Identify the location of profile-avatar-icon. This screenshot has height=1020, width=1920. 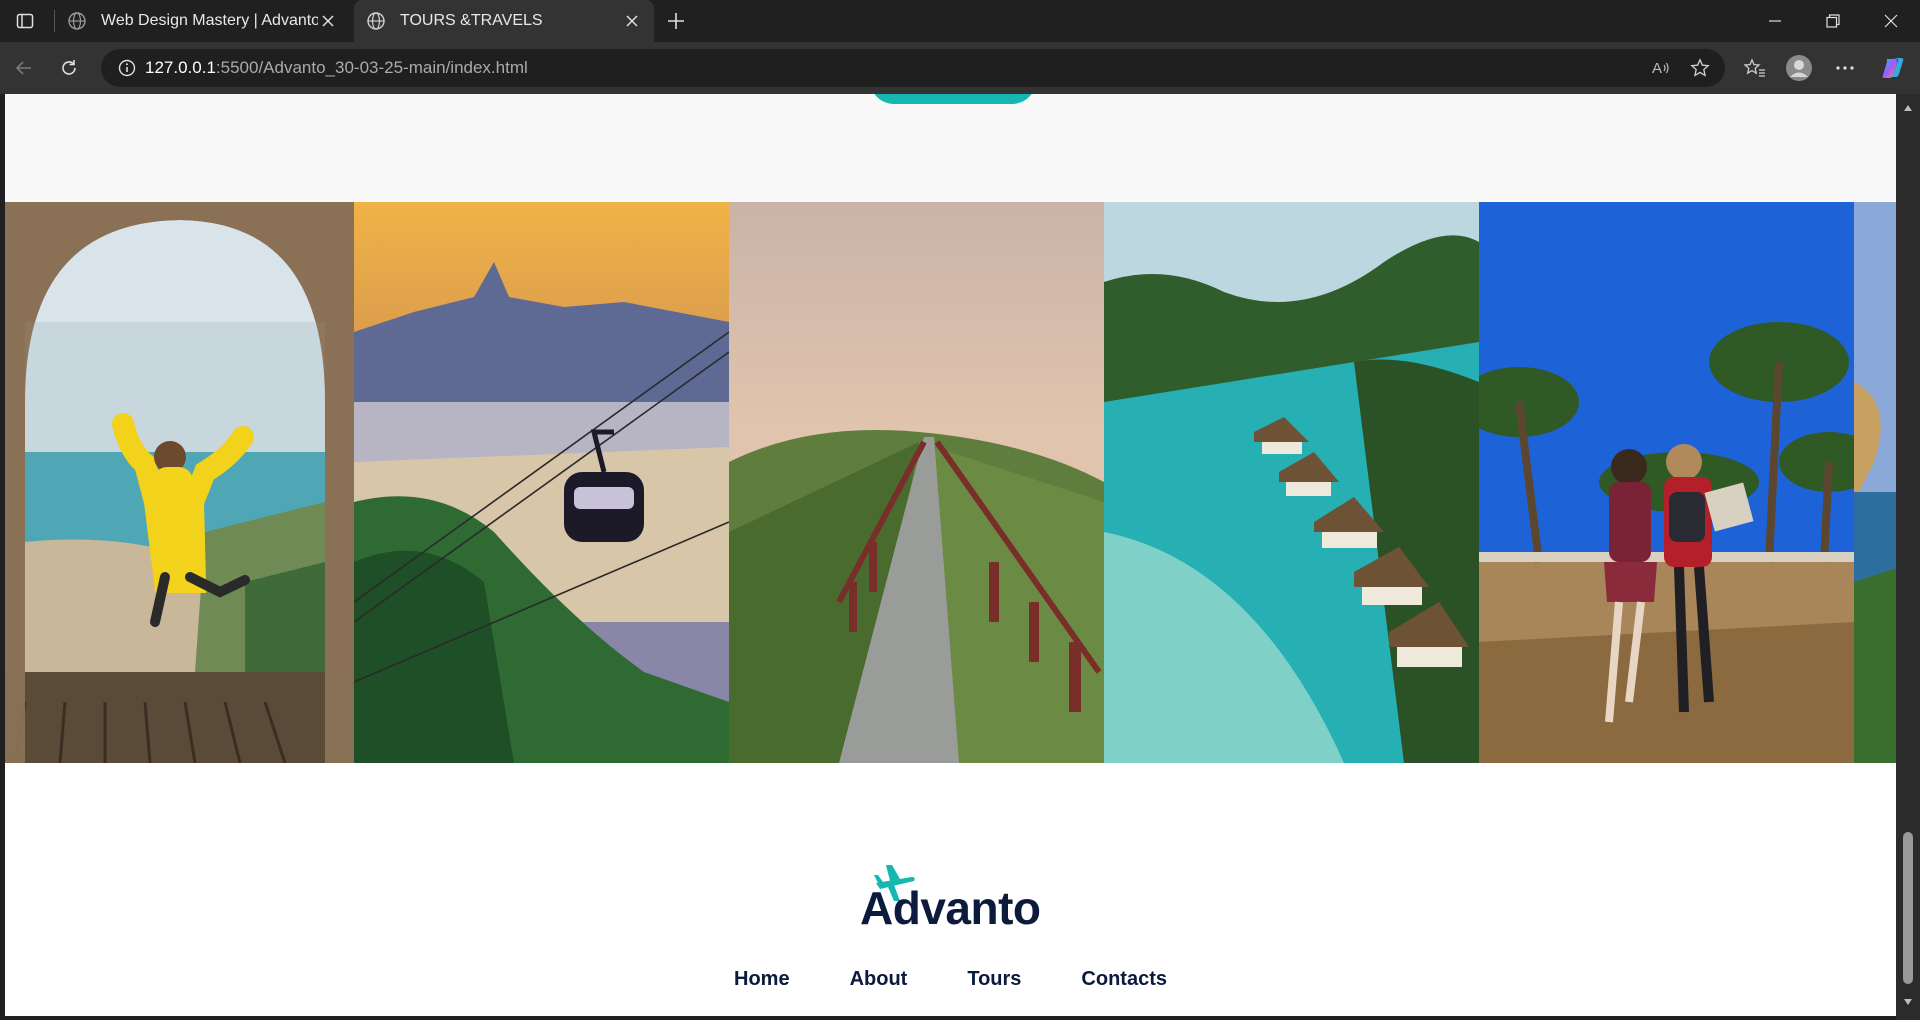
(1799, 68).